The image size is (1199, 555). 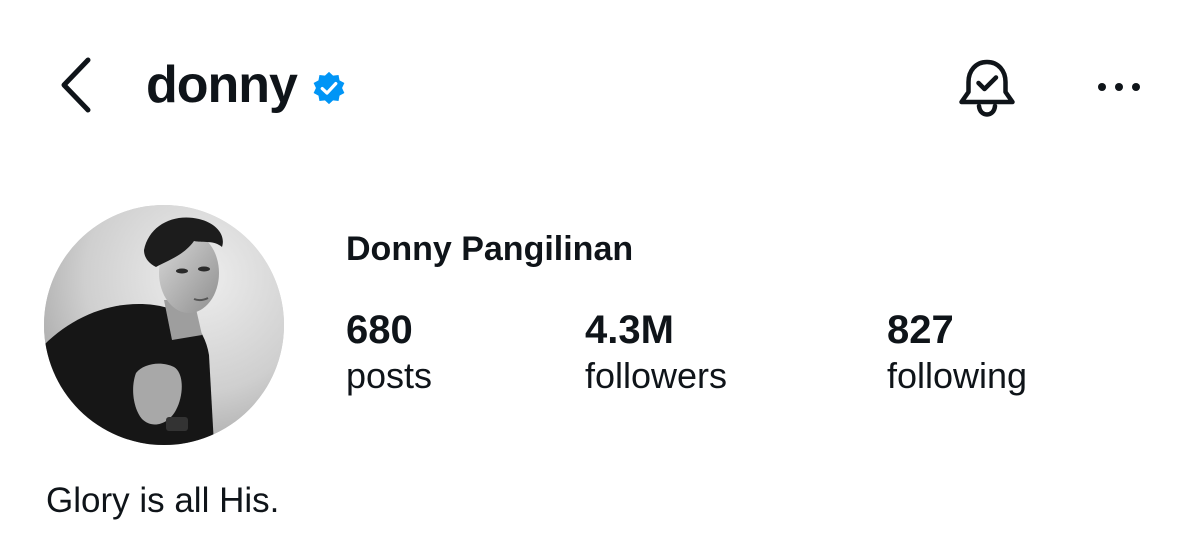 I want to click on following-count: 827, so click(x=920, y=330).